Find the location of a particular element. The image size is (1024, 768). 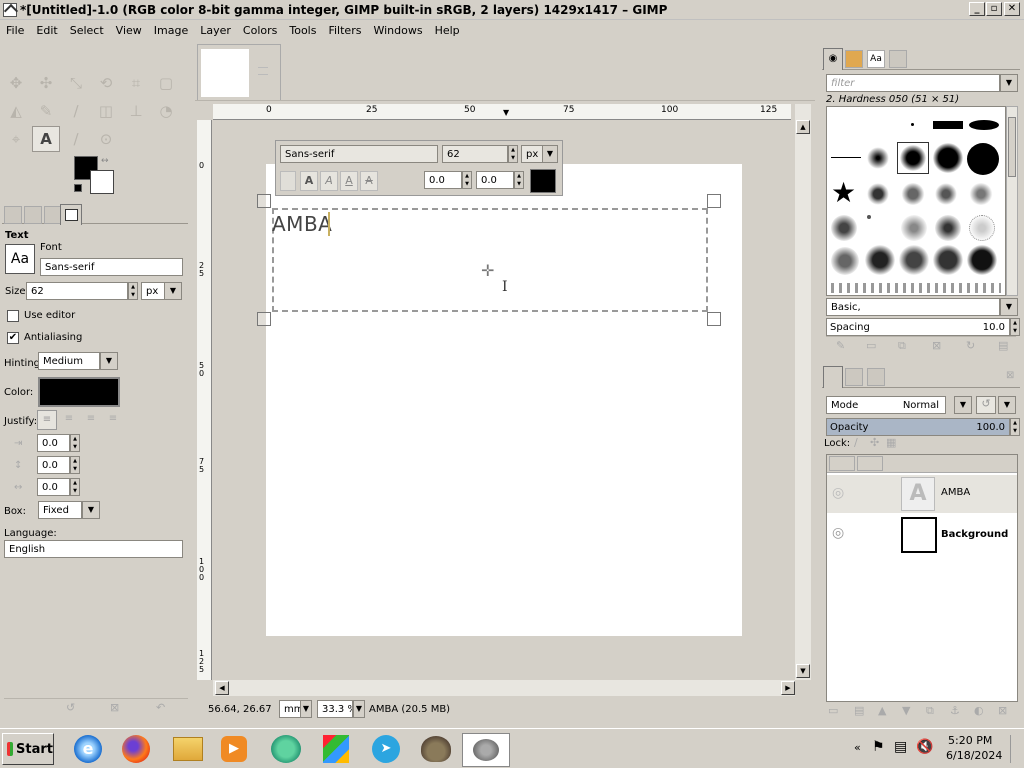

indent-input: 0.0 is located at coordinates (53, 443).